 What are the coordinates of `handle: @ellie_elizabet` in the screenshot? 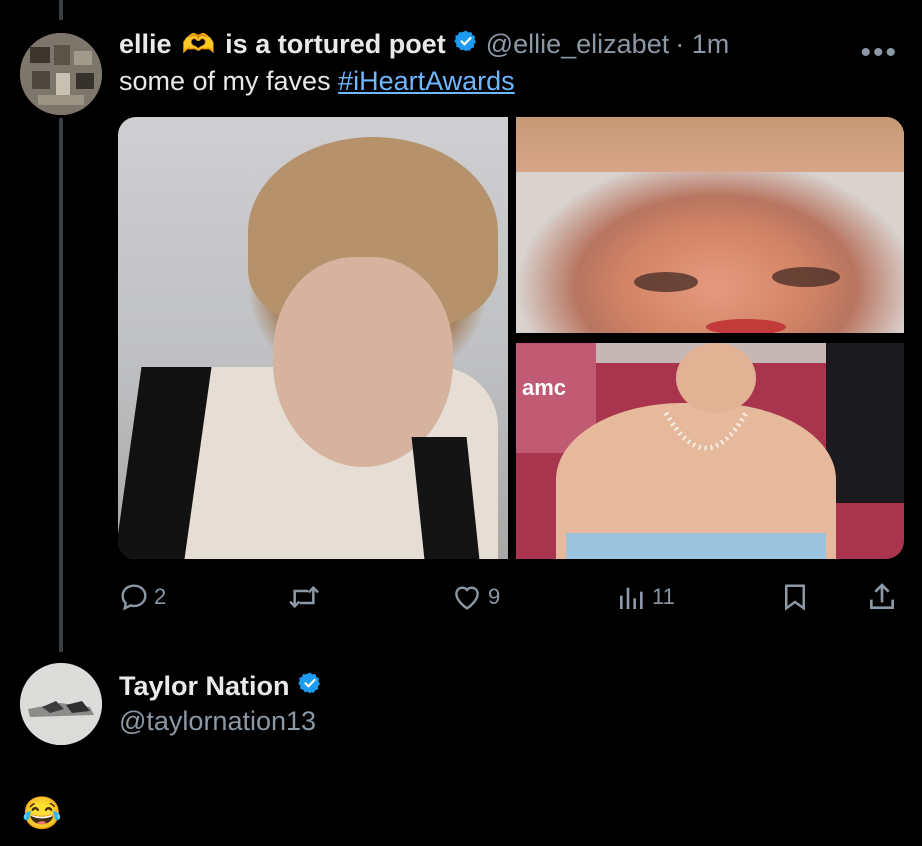 It's located at (578, 44).